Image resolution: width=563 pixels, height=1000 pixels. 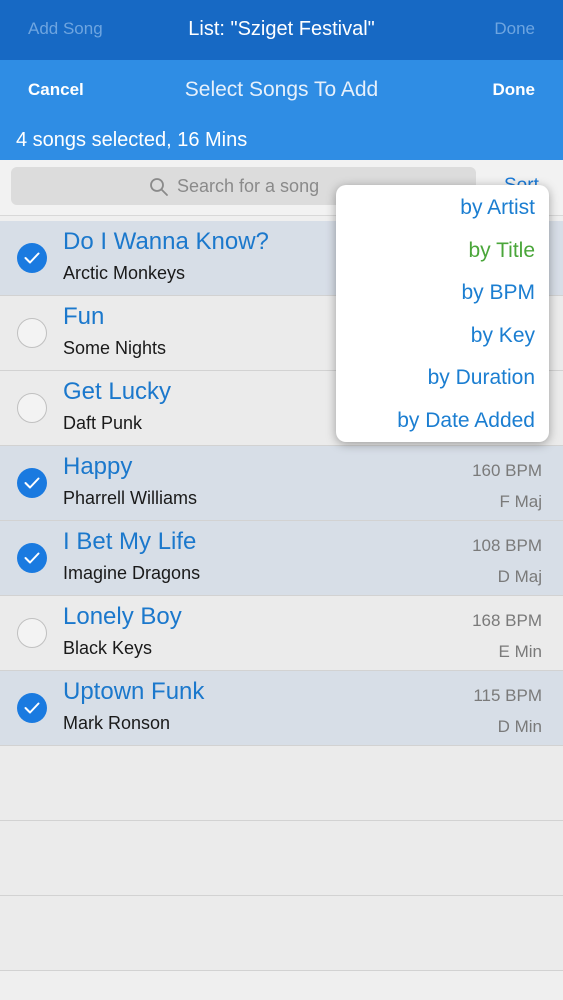 I want to click on sort-by-date-added: by Date Added, so click(x=466, y=421).